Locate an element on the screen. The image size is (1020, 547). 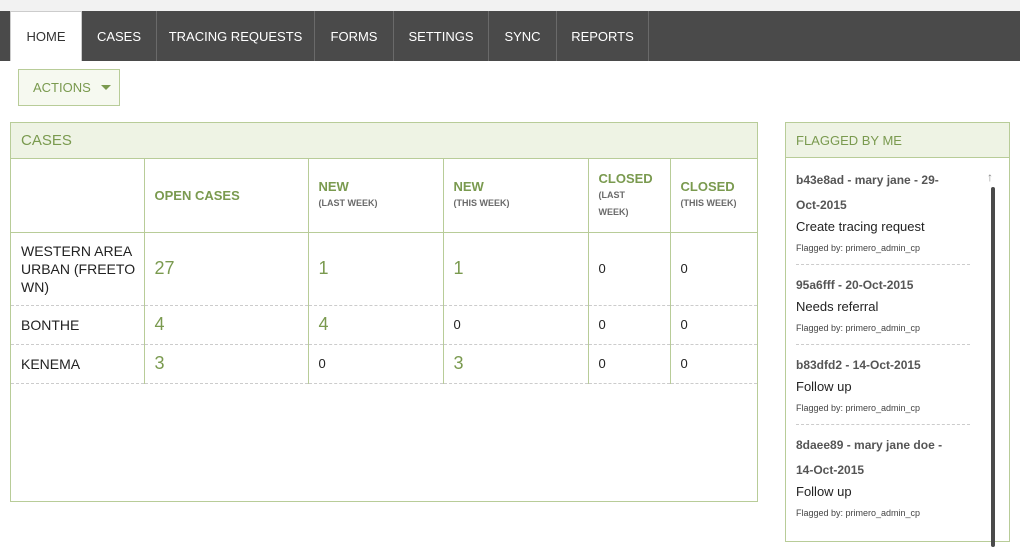
region-cell: KENEMA is located at coordinates (78, 364).